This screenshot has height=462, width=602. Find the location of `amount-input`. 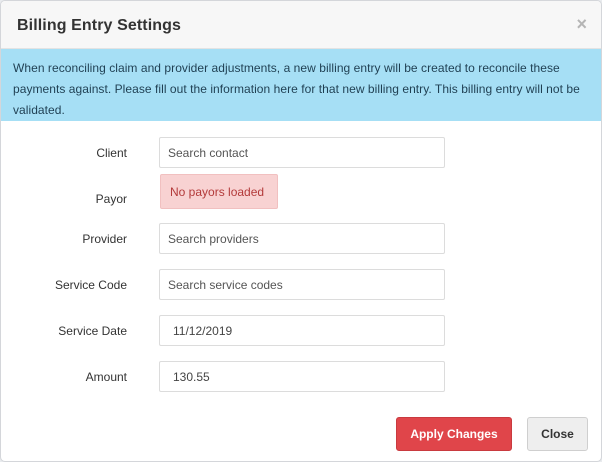

amount-input is located at coordinates (302, 376).